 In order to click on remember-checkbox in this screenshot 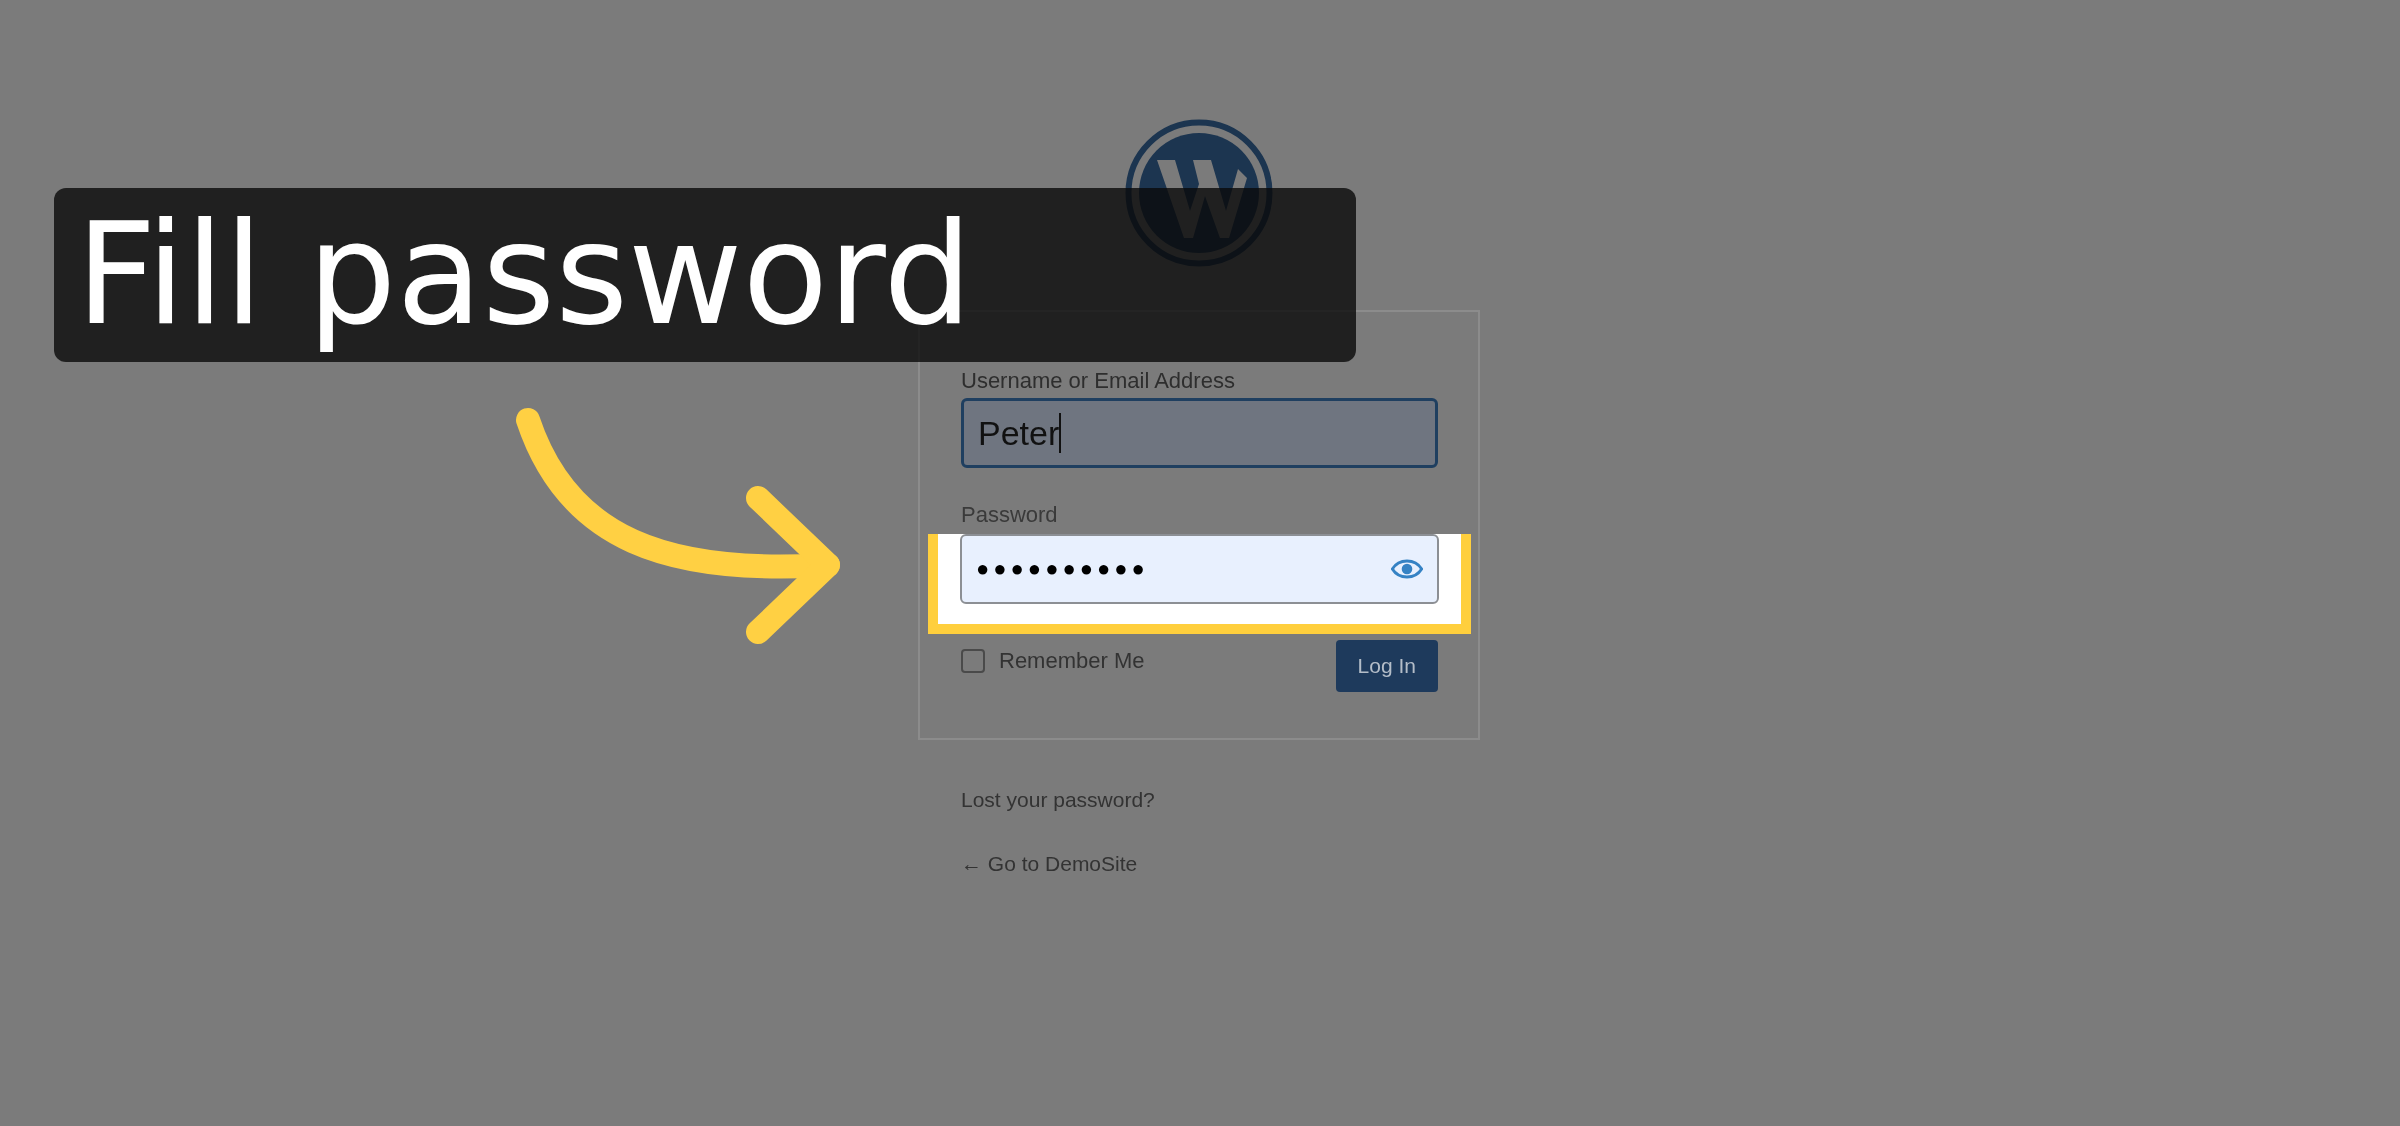, I will do `click(973, 661)`.